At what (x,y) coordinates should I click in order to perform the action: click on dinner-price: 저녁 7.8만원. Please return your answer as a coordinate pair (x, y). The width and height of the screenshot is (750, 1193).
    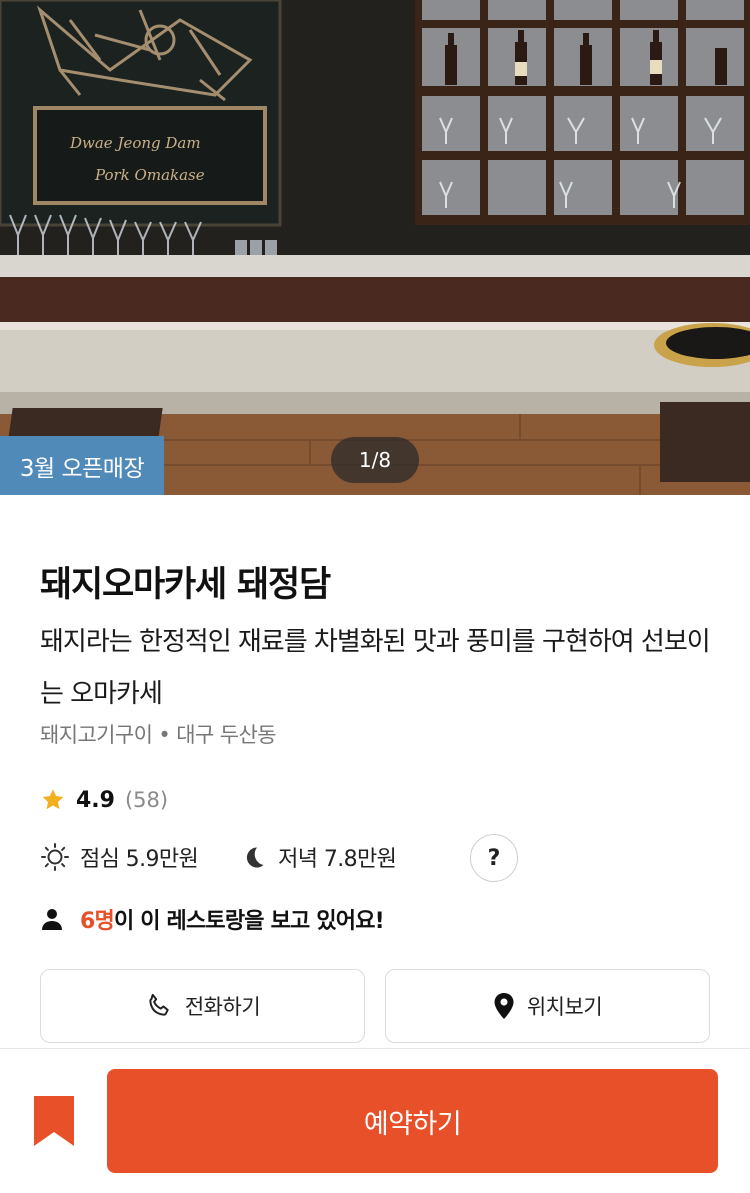
    Looking at the image, I should click on (318, 857).